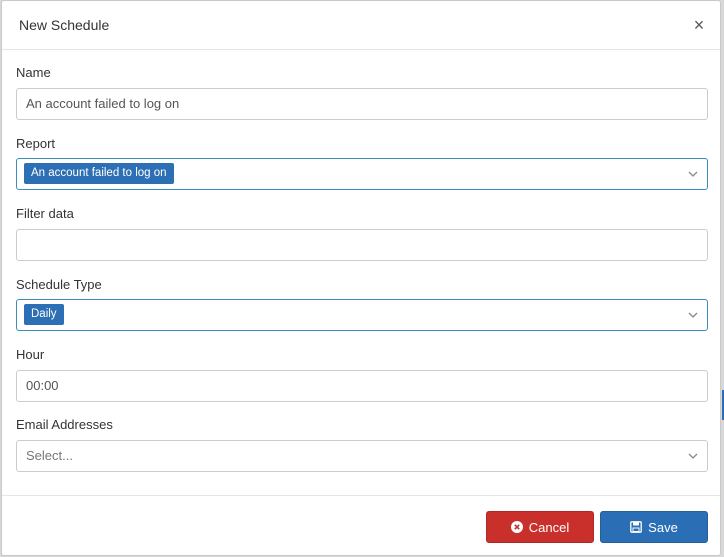 This screenshot has width=724, height=557. What do you see at coordinates (362, 245) in the screenshot?
I see `filter-data-input` at bounding box center [362, 245].